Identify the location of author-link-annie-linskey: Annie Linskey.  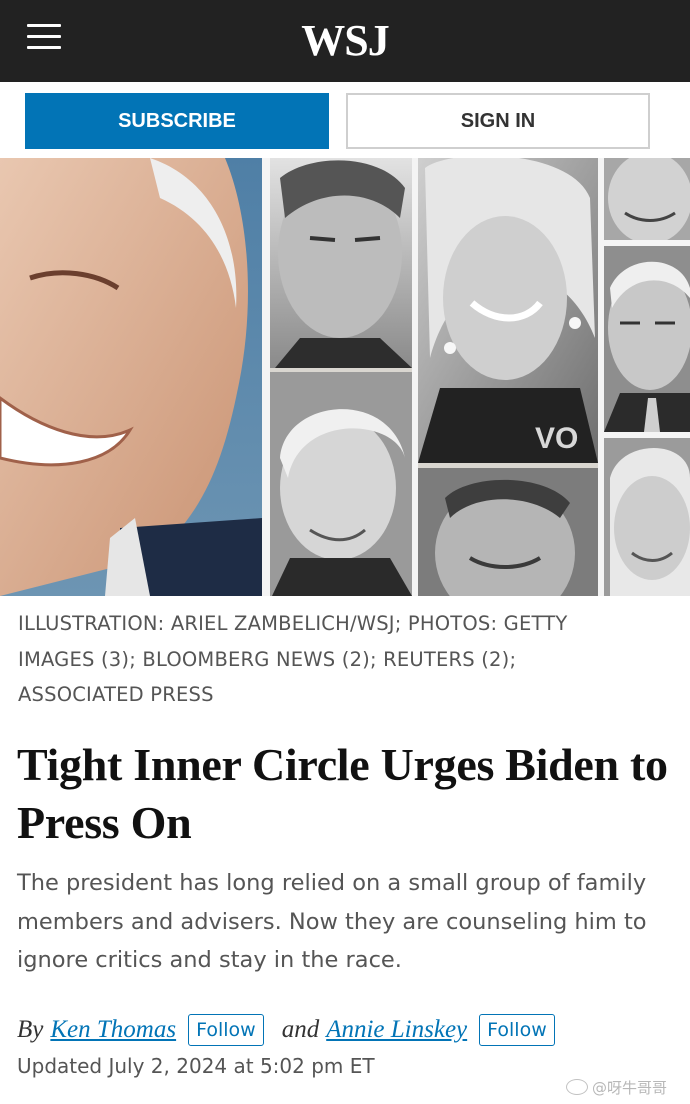
(396, 1030).